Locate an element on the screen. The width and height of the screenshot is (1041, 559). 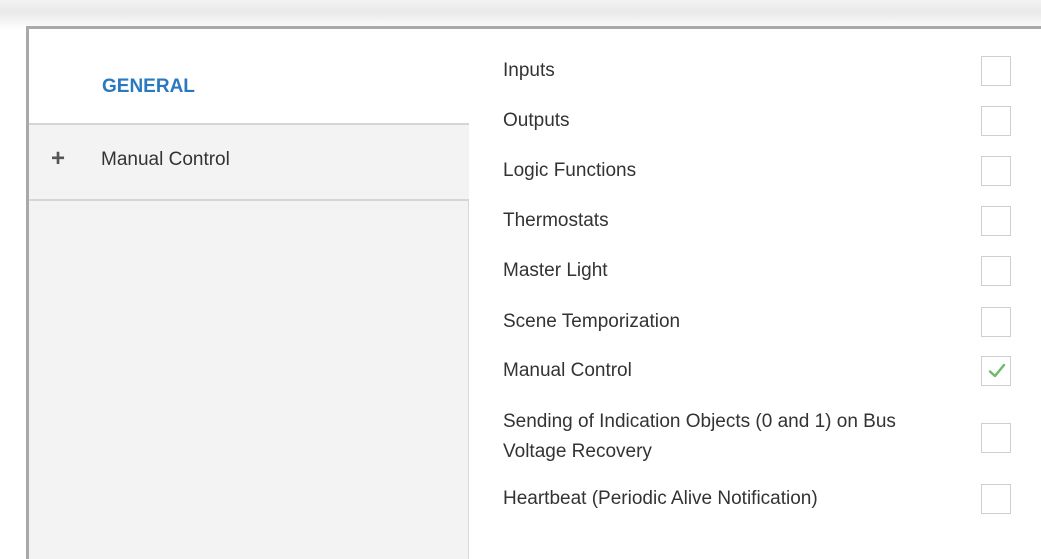
setting-label: Logic Functions is located at coordinates (570, 170).